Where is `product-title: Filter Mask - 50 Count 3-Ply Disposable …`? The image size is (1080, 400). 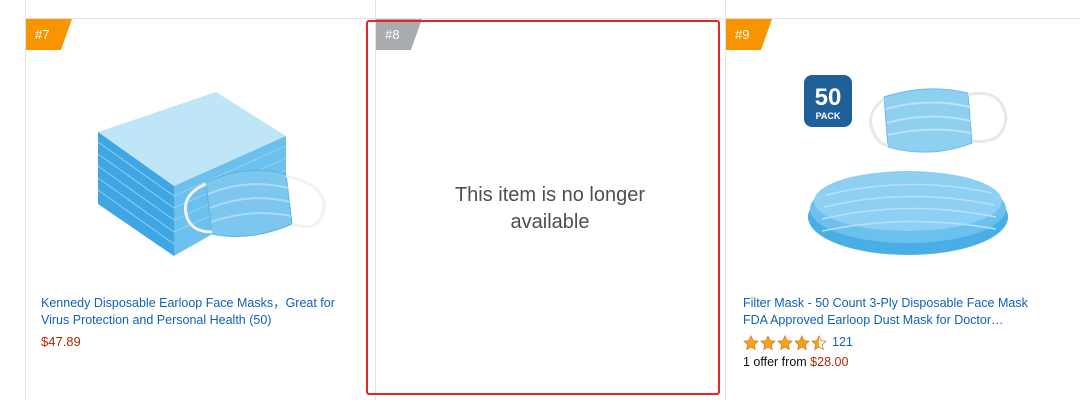 product-title: Filter Mask - 50 Count 3-Ply Disposable … is located at coordinates (885, 312).